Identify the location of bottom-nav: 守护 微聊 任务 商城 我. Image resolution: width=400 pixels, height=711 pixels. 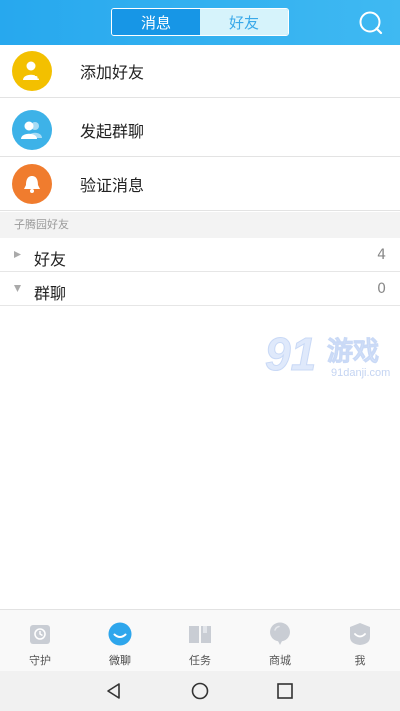
(200, 640).